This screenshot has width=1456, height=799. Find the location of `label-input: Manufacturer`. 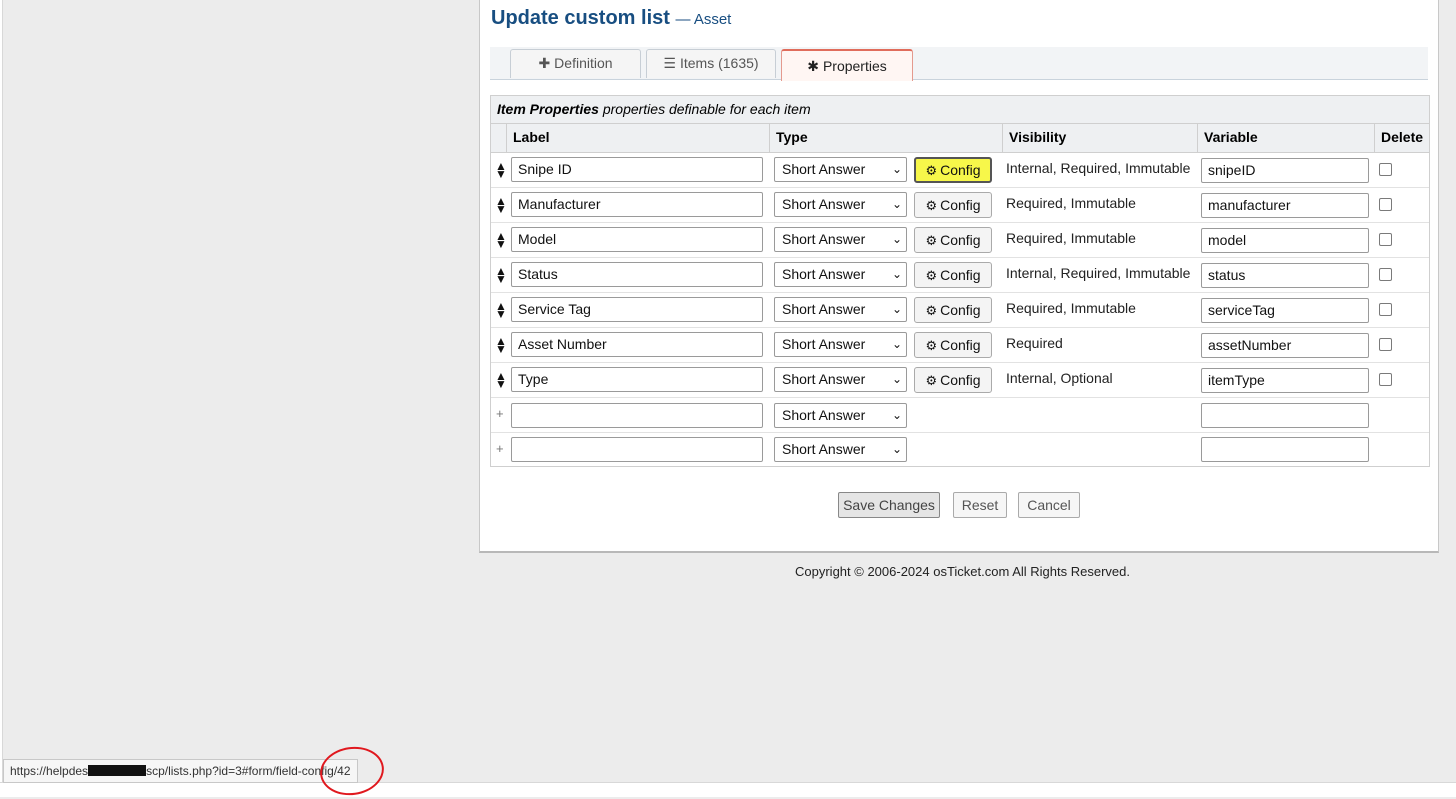

label-input: Manufacturer is located at coordinates (637, 204).